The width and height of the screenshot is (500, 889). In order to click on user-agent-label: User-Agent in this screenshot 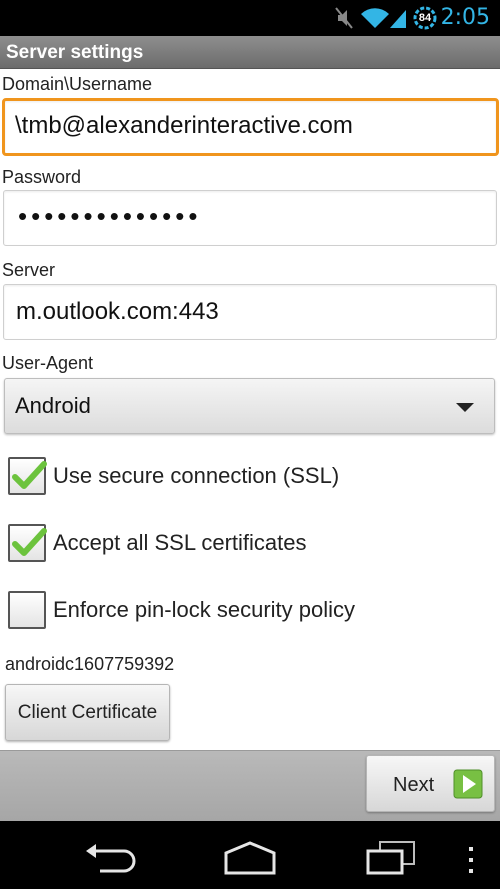, I will do `click(48, 363)`.